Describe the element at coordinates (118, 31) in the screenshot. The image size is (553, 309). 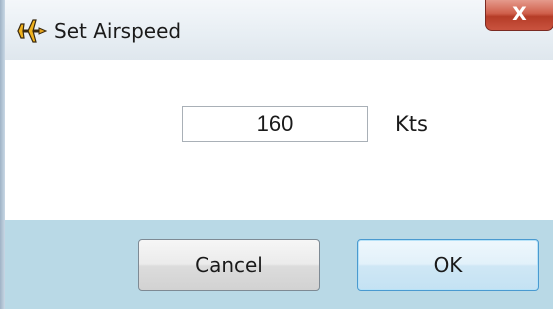
I see `window-title: Set Airspeed` at that location.